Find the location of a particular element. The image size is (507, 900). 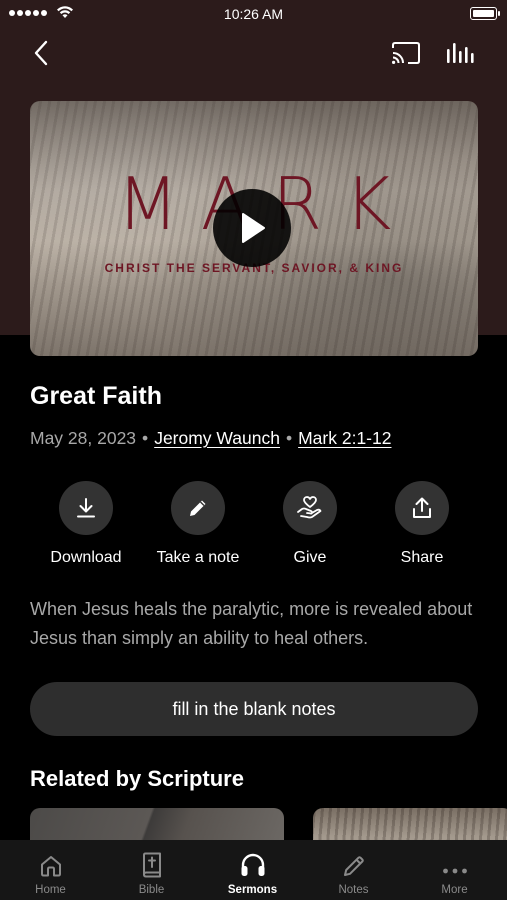

audio-button is located at coordinates (460, 53).